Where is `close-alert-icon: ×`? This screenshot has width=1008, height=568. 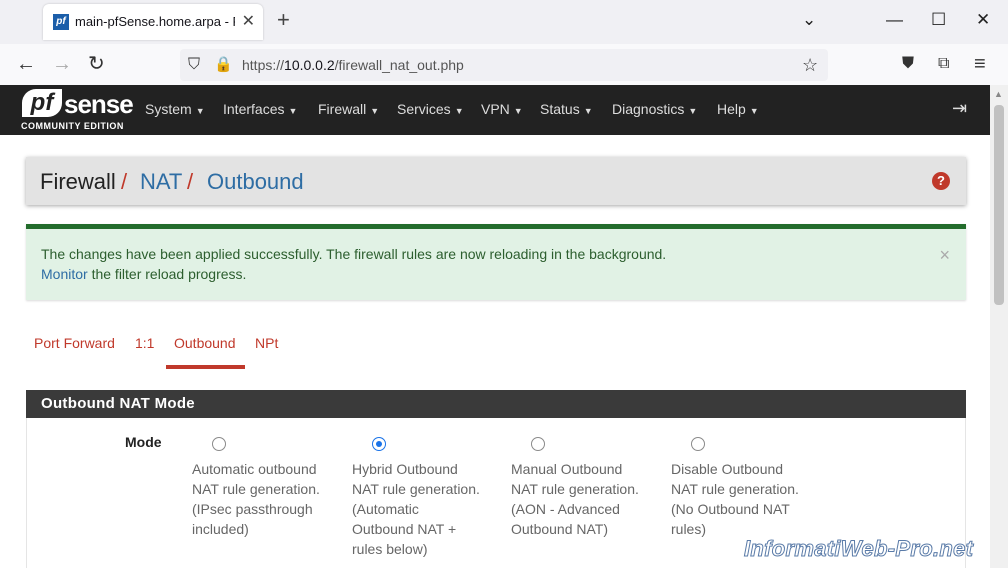
close-alert-icon: × is located at coordinates (944, 255).